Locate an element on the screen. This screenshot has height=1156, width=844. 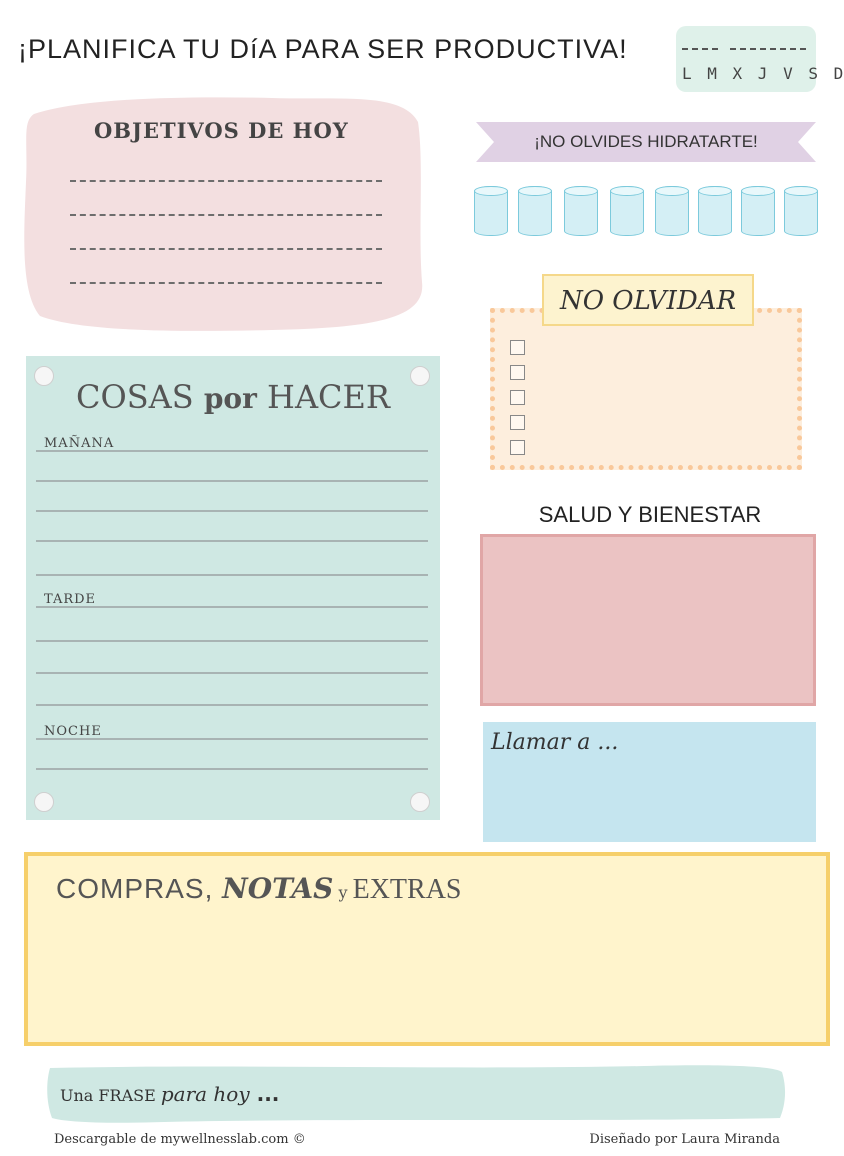
footer-source: Descargable de mywellnesslab.com © is located at coordinates (180, 1139).